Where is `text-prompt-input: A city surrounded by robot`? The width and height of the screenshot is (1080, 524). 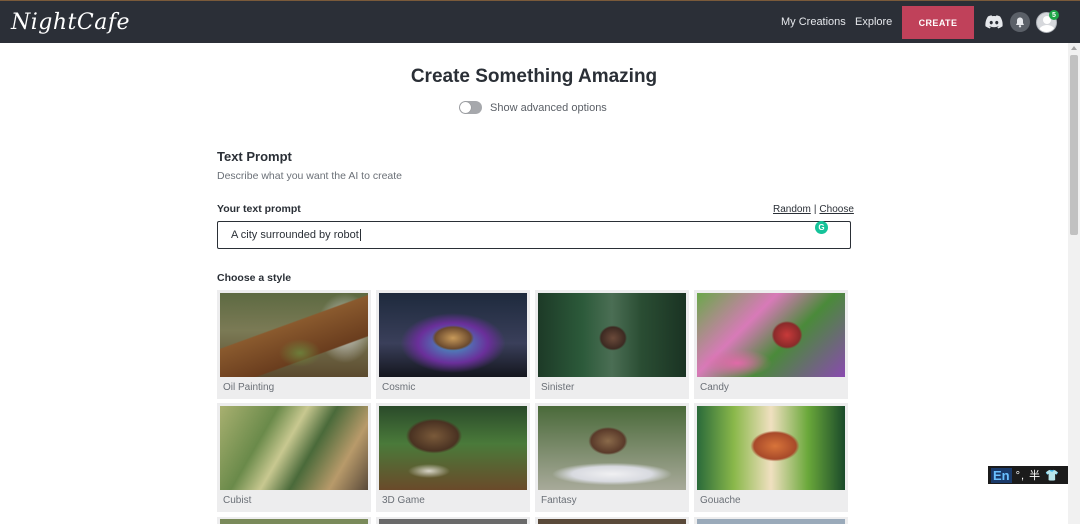 text-prompt-input: A city surrounded by robot is located at coordinates (534, 235).